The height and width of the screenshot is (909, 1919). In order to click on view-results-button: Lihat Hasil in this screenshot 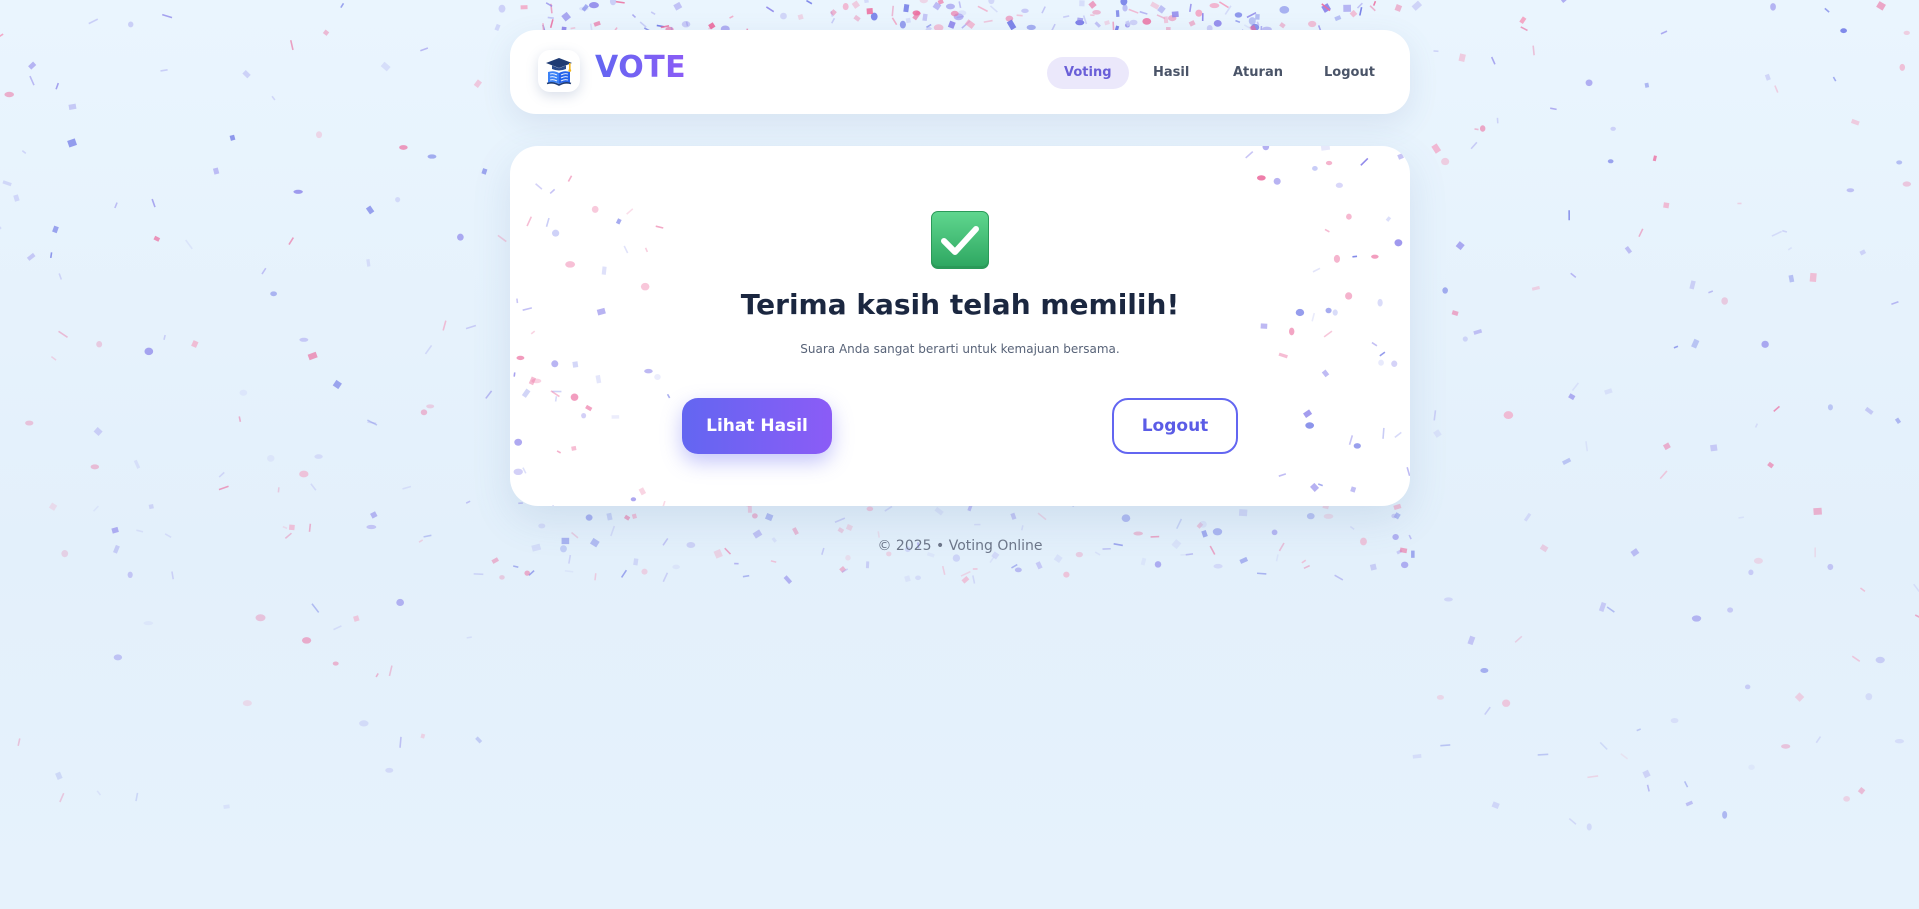, I will do `click(757, 426)`.